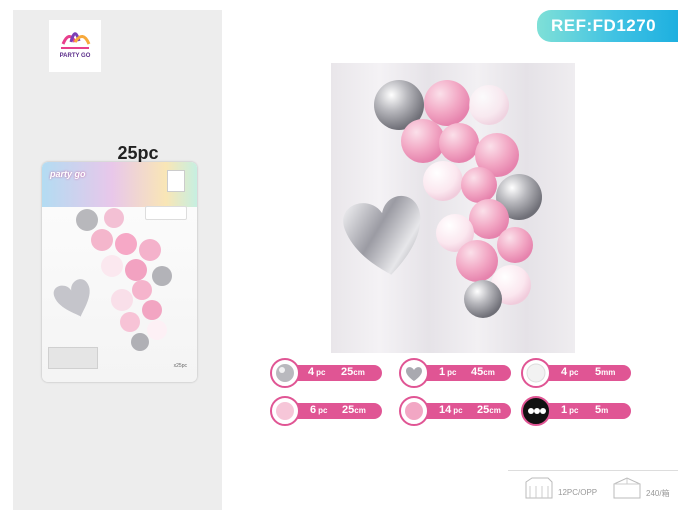  I want to click on content-qty: 14, so click(445, 410).